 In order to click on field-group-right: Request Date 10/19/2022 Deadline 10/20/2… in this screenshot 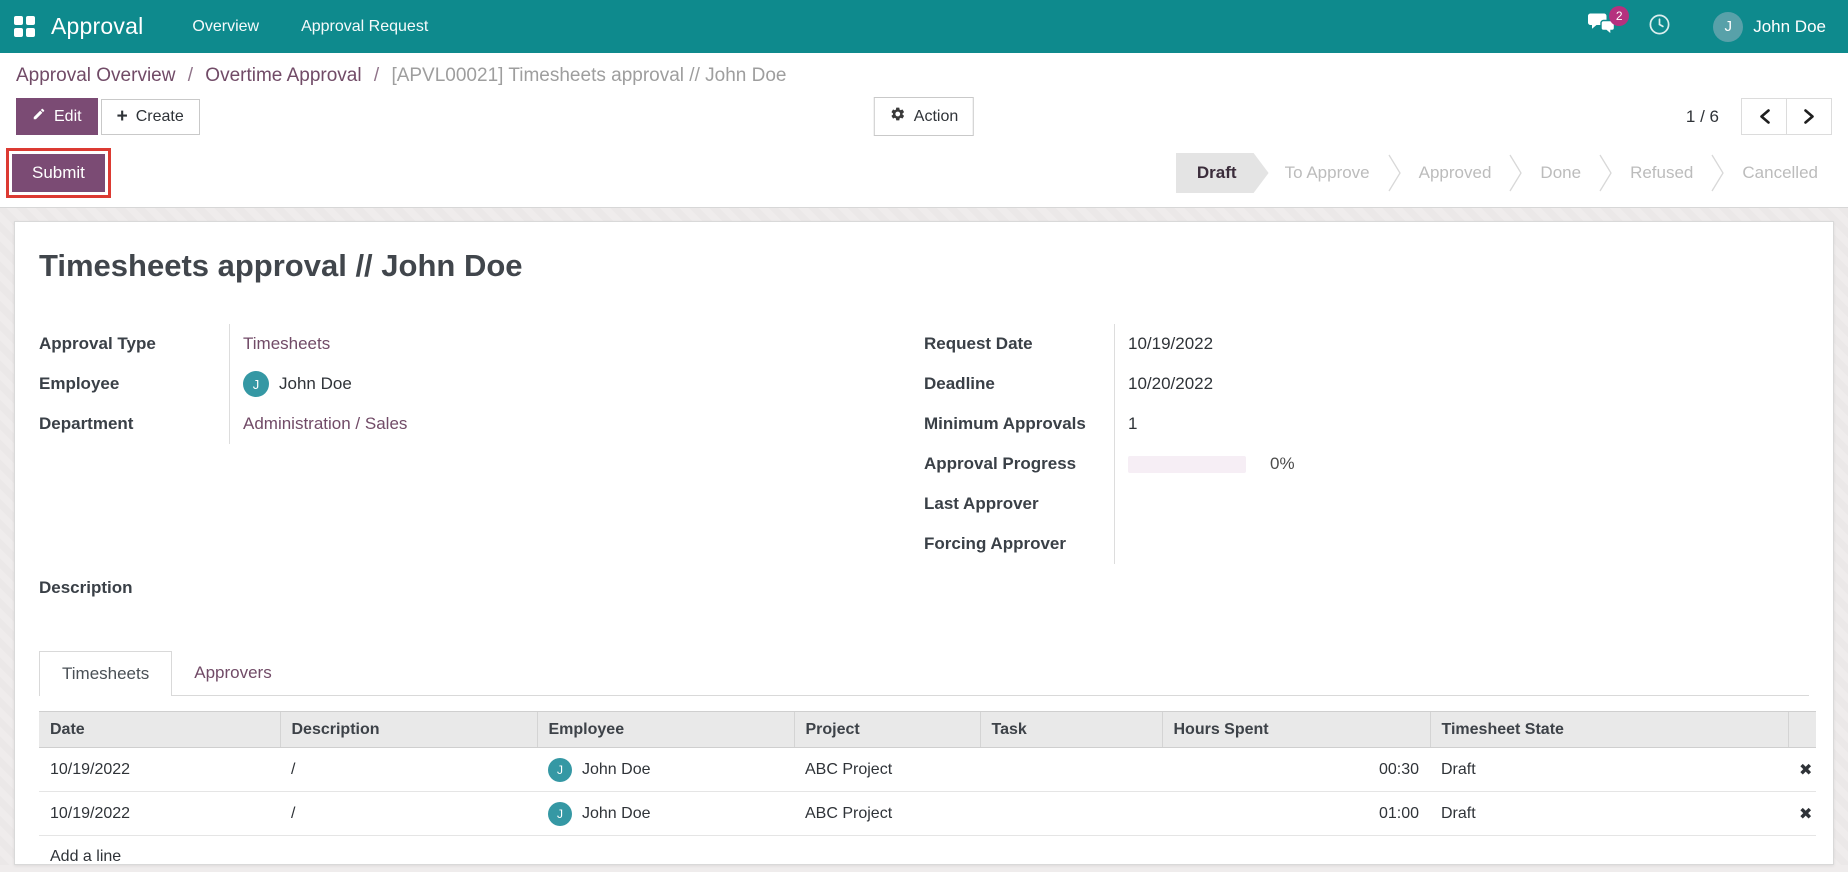, I will do `click(1366, 444)`.